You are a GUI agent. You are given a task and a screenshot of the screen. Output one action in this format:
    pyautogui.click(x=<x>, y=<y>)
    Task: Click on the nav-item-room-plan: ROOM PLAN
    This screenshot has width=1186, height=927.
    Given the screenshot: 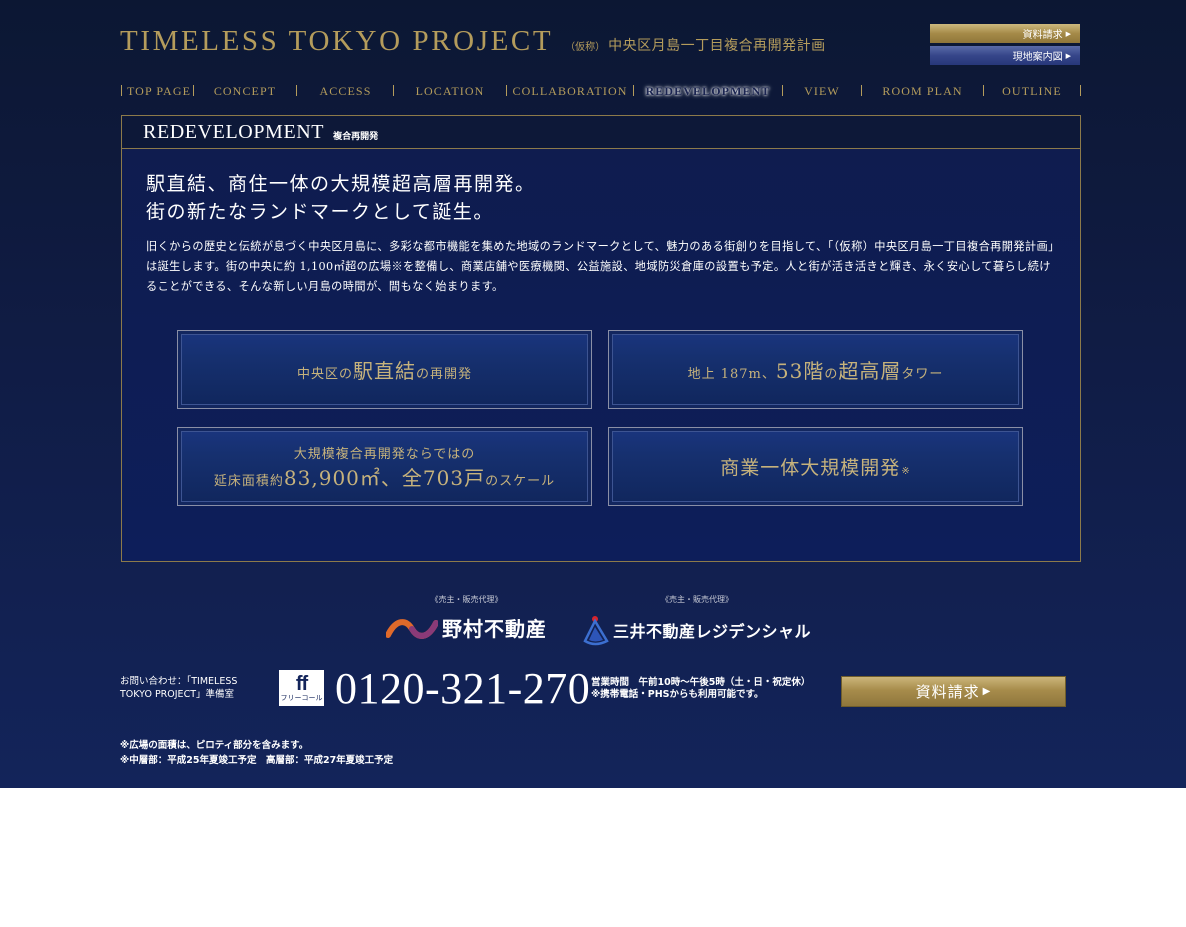 What is the action you would take?
    pyautogui.click(x=922, y=91)
    